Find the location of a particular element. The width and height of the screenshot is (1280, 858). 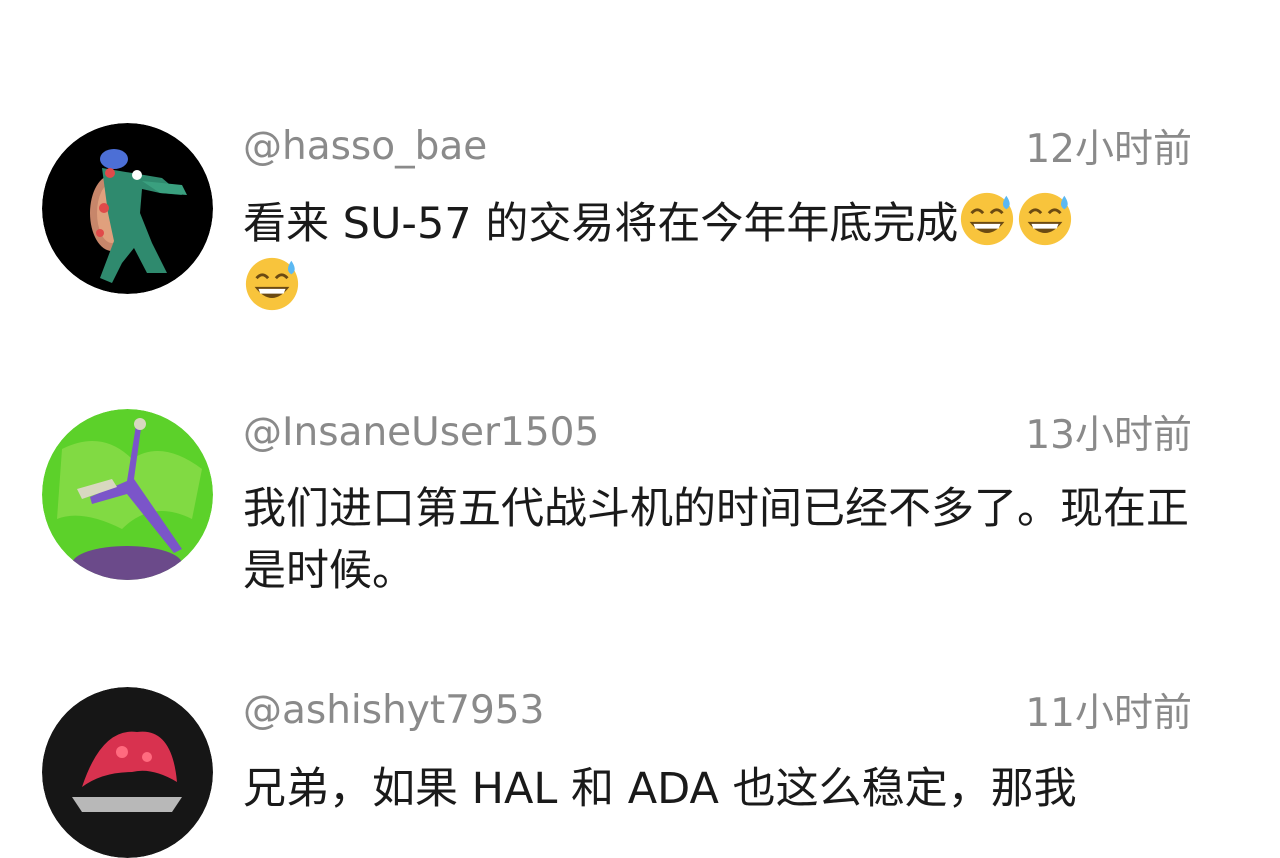

comment-text: 看来 SU-57 的交易将在今年年底完成 is located at coordinates (723, 255).